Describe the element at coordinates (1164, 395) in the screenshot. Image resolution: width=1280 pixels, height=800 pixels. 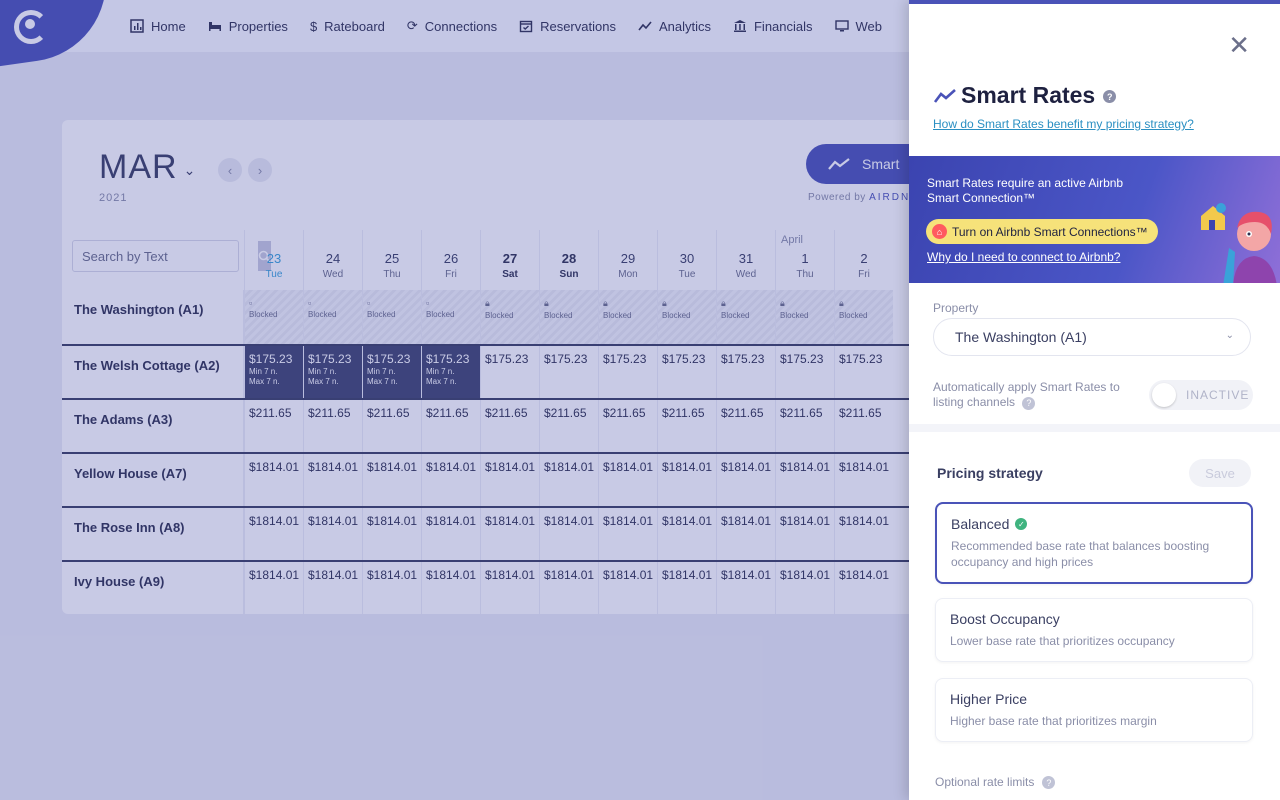
I see `toggle-knob` at that location.